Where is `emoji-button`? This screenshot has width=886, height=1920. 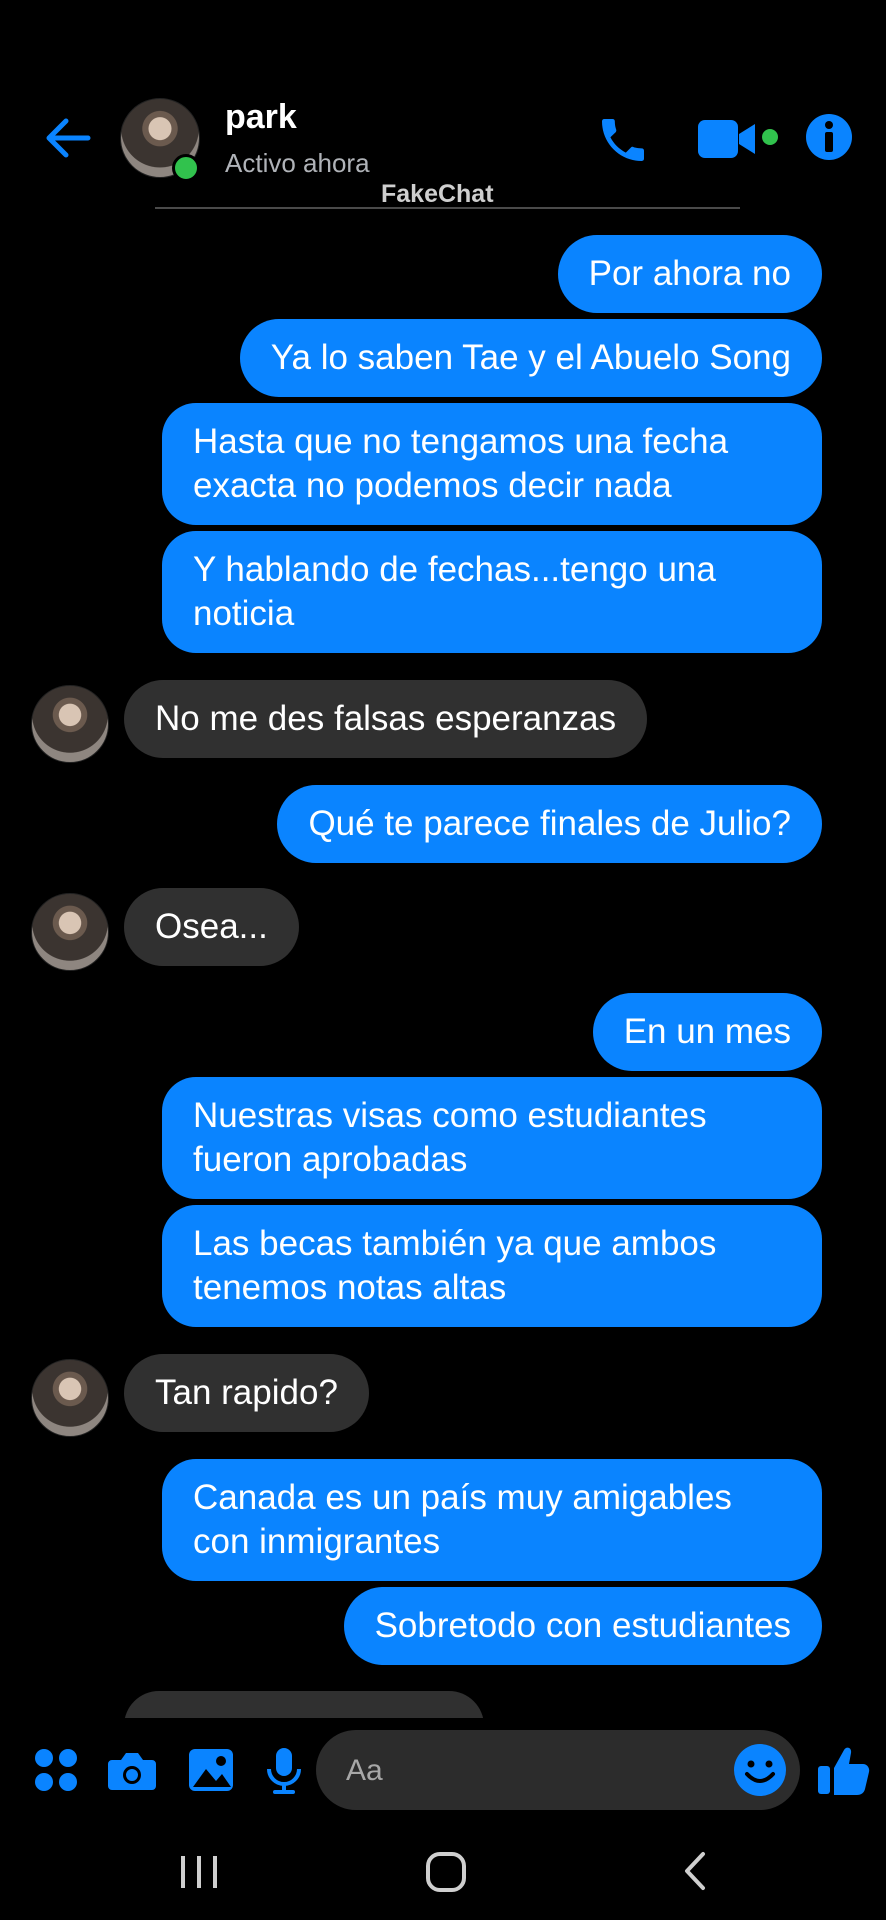
emoji-button is located at coordinates (760, 1770).